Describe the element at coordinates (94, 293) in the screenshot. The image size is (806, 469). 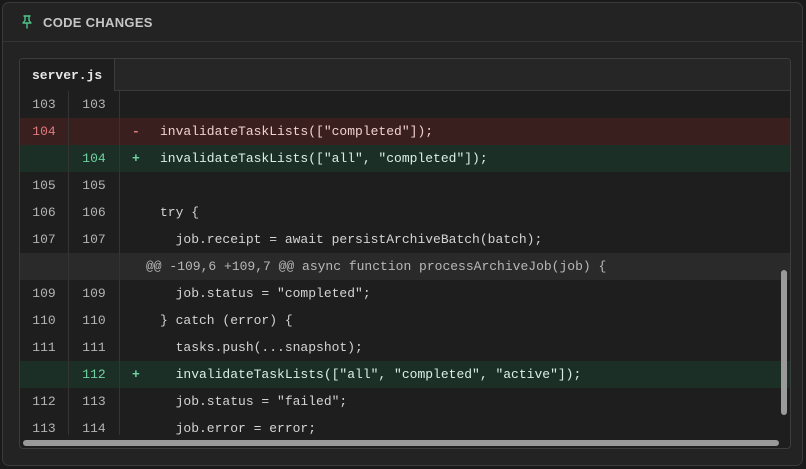
I see `new-line-number: 109` at that location.